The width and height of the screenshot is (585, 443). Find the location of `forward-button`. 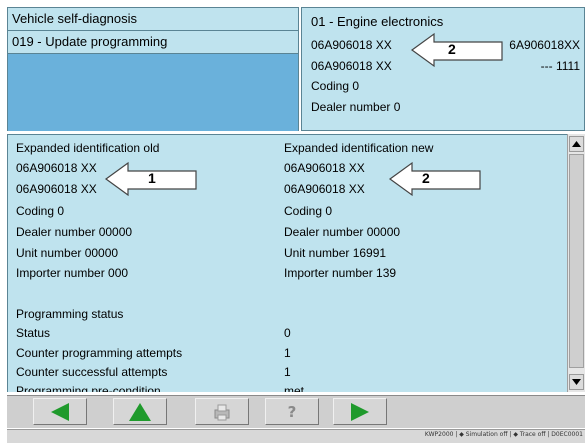

forward-button is located at coordinates (360, 411).